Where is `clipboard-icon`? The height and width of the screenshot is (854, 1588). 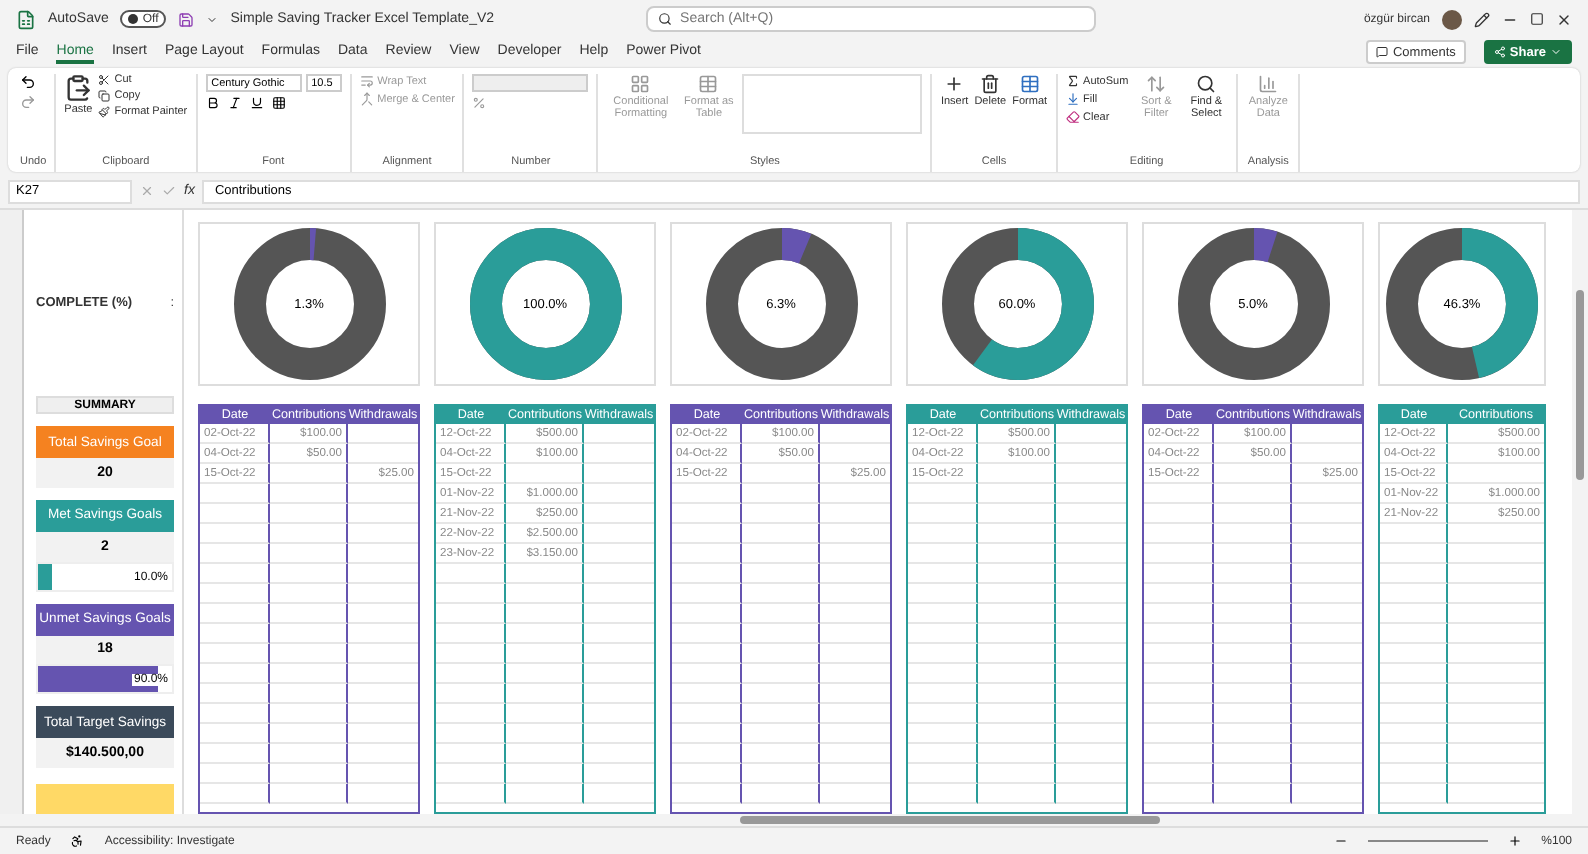 clipboard-icon is located at coordinates (78, 88).